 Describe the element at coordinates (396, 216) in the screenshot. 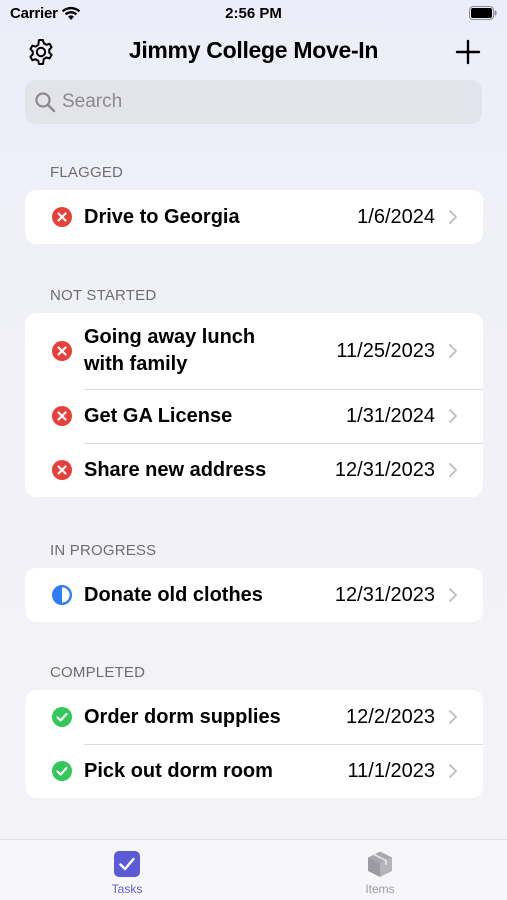

I see `task-date: 1/6/2024` at that location.